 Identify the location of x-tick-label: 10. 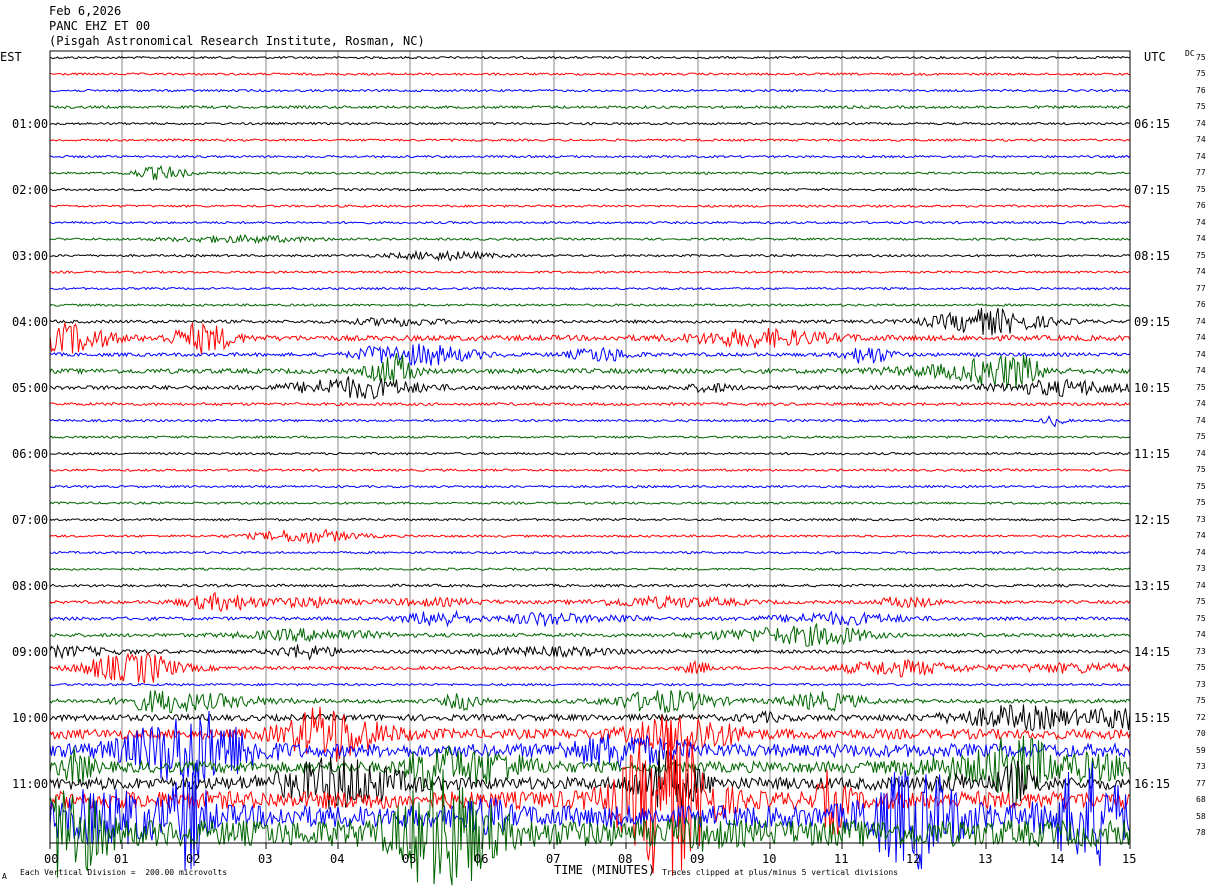
(769, 859).